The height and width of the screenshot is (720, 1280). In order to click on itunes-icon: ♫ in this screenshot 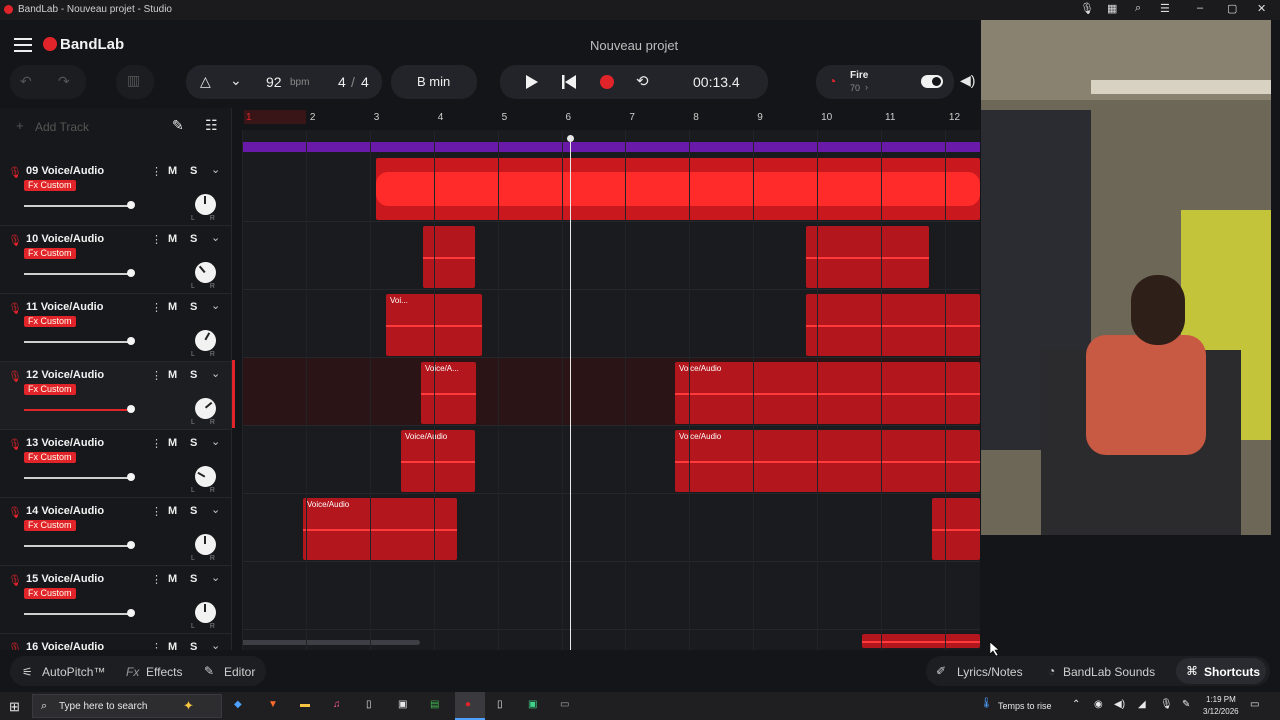, I will do `click(337, 704)`.